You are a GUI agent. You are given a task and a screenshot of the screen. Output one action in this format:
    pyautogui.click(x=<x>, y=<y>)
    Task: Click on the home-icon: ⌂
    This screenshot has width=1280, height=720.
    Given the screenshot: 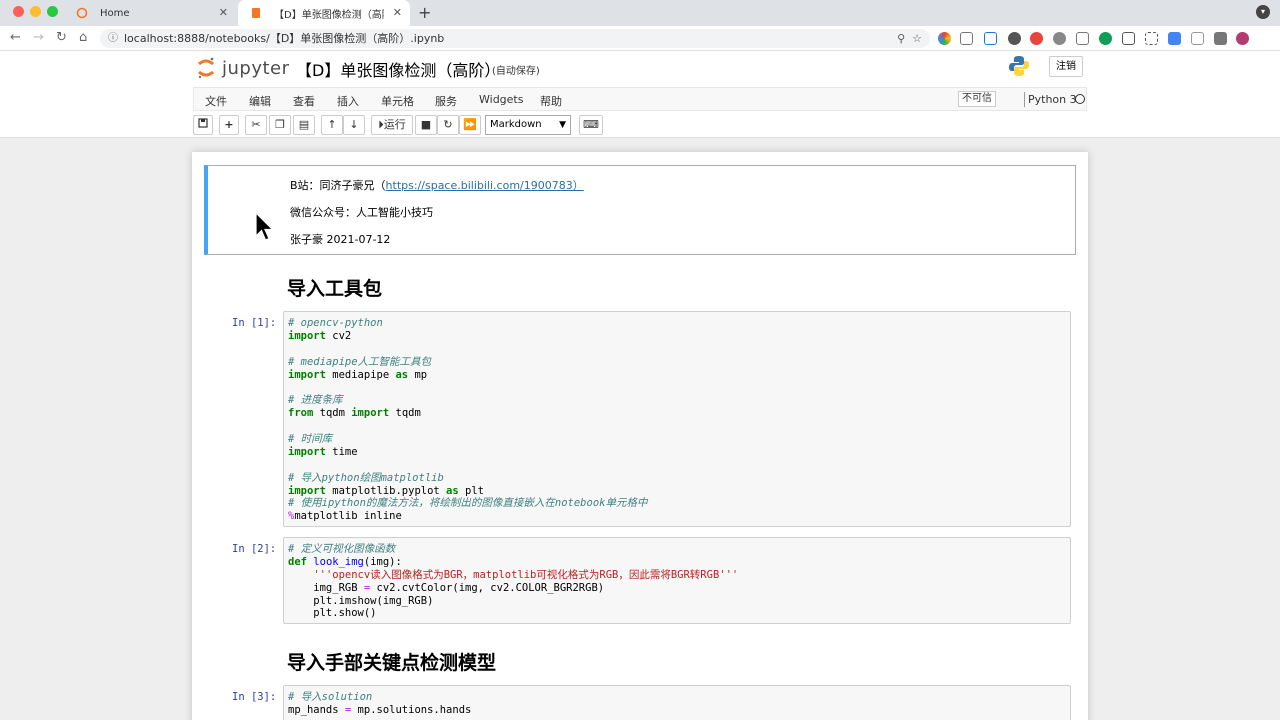 What is the action you would take?
    pyautogui.click(x=83, y=37)
    